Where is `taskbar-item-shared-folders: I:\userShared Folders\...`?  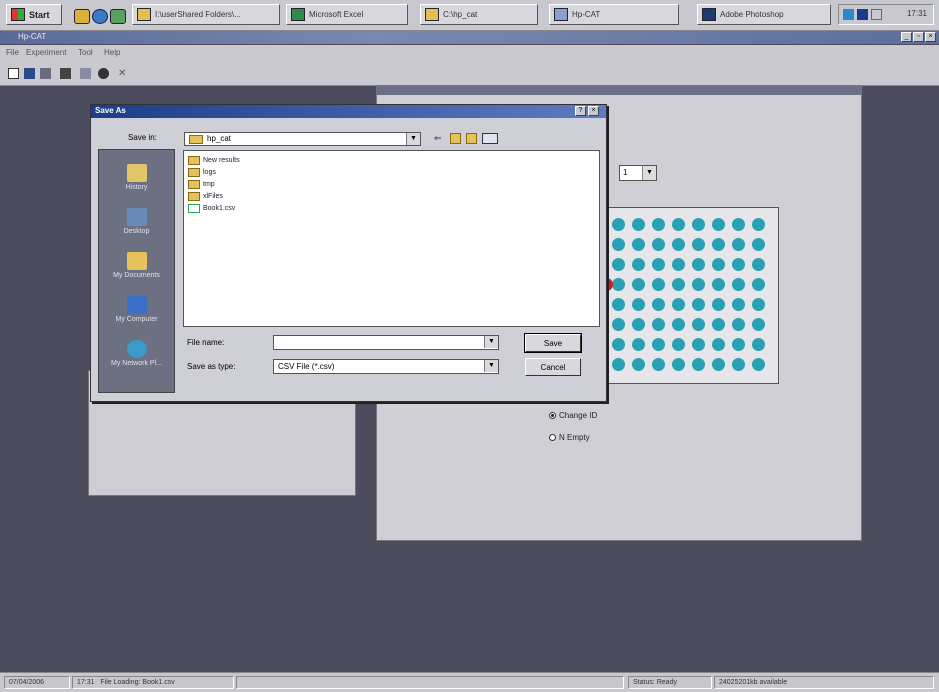
taskbar-item-shared-folders: I:\userShared Folders\... is located at coordinates (206, 14).